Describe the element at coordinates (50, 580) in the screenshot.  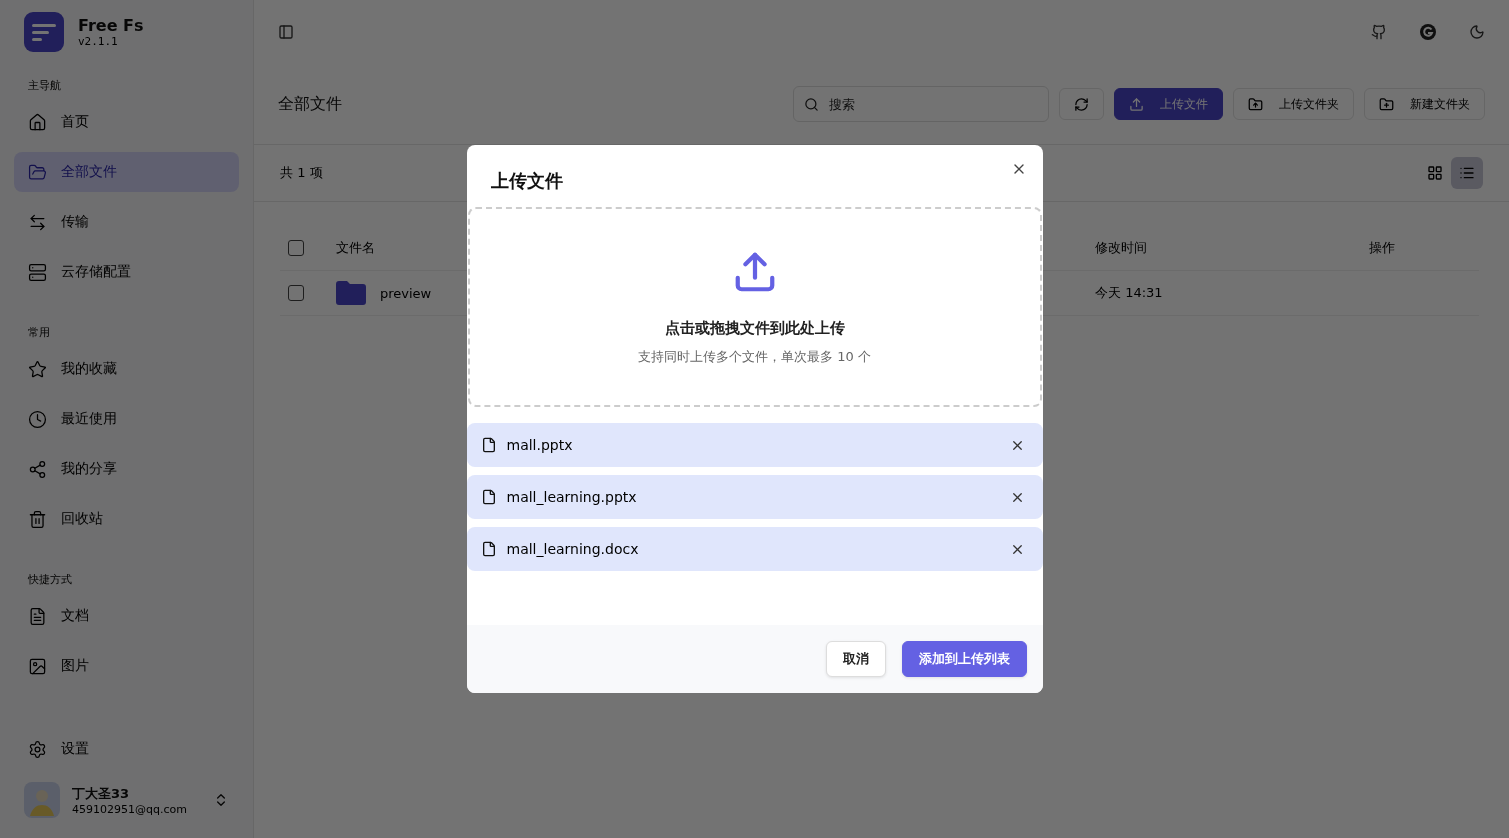
I see `section-label: 快捷方式` at that location.